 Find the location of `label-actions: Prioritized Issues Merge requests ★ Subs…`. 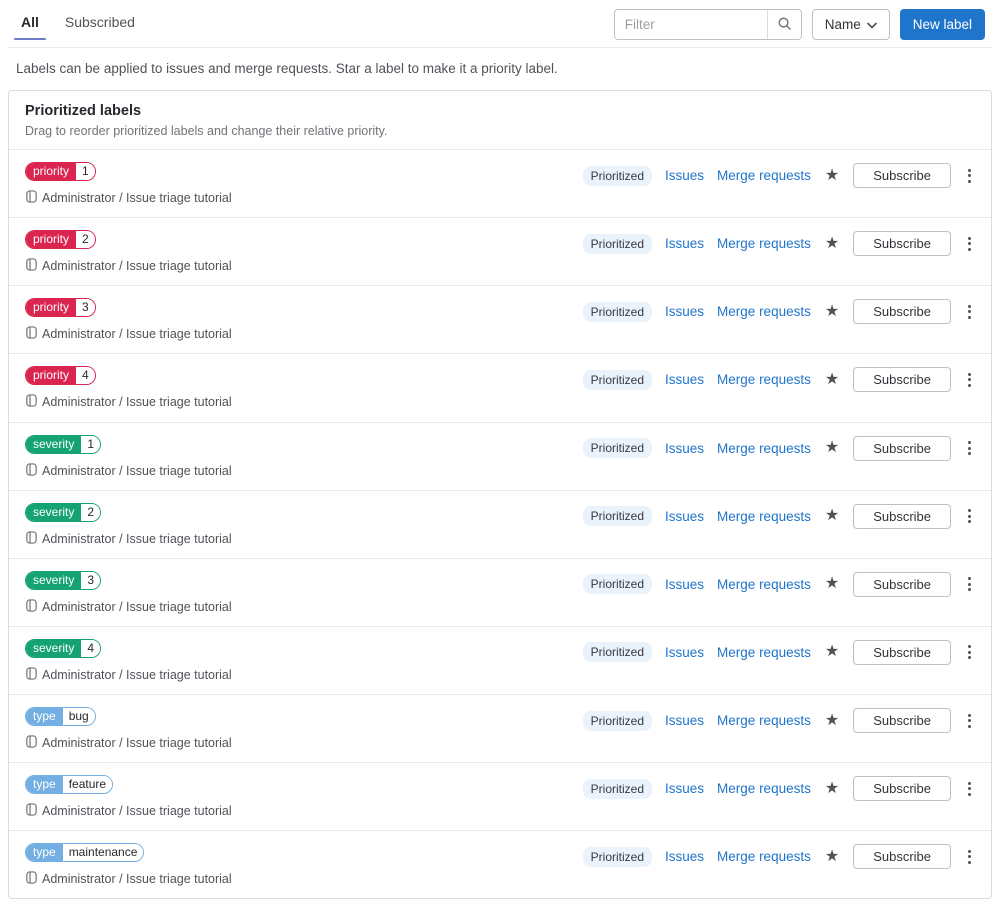

label-actions: Prioritized Issues Merge requests ★ Subs… is located at coordinates (778, 175).